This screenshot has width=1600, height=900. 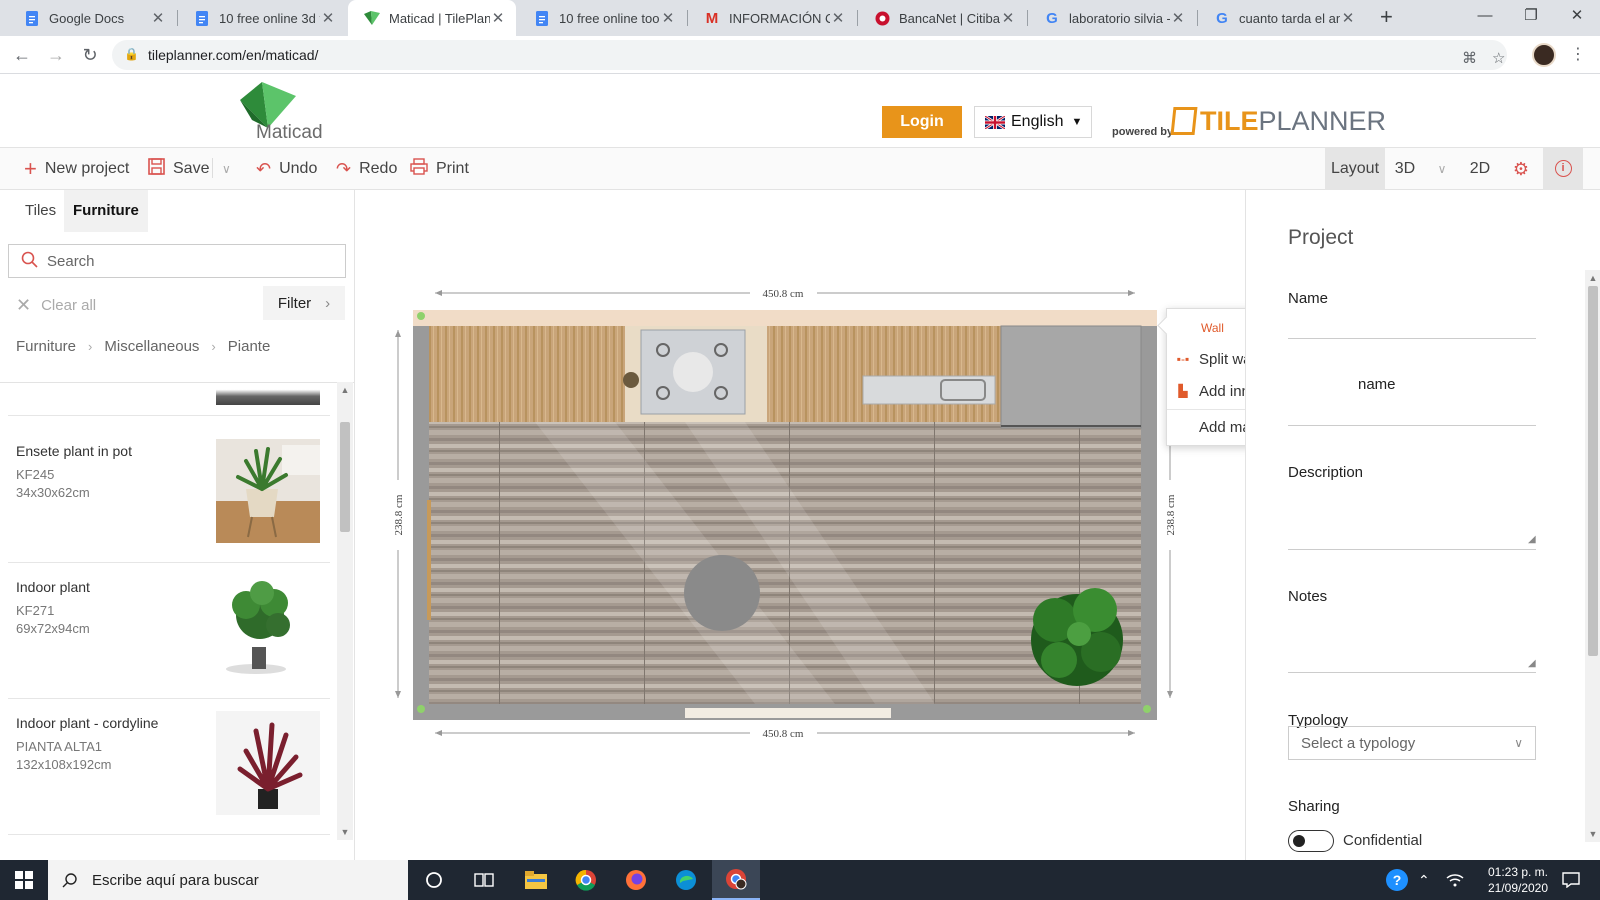 I want to click on refrigerator, so click(x=1071, y=377).